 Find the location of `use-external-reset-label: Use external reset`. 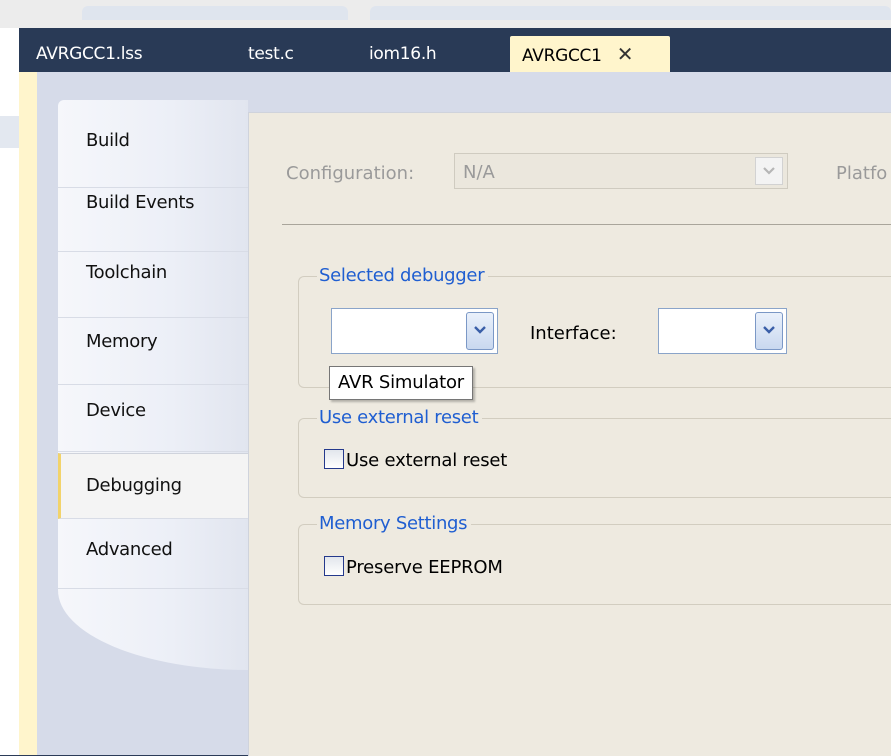

use-external-reset-label: Use external reset is located at coordinates (427, 460).